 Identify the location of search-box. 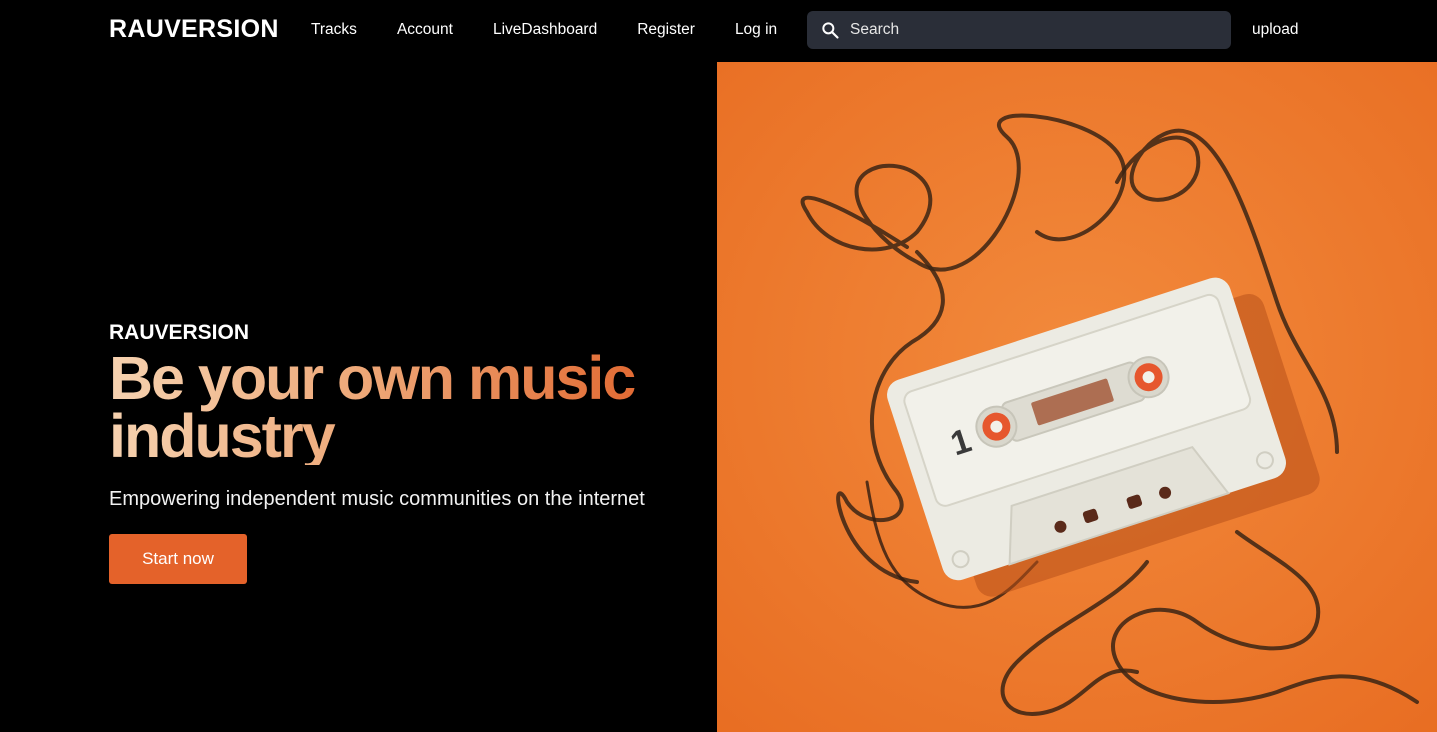
(1019, 30).